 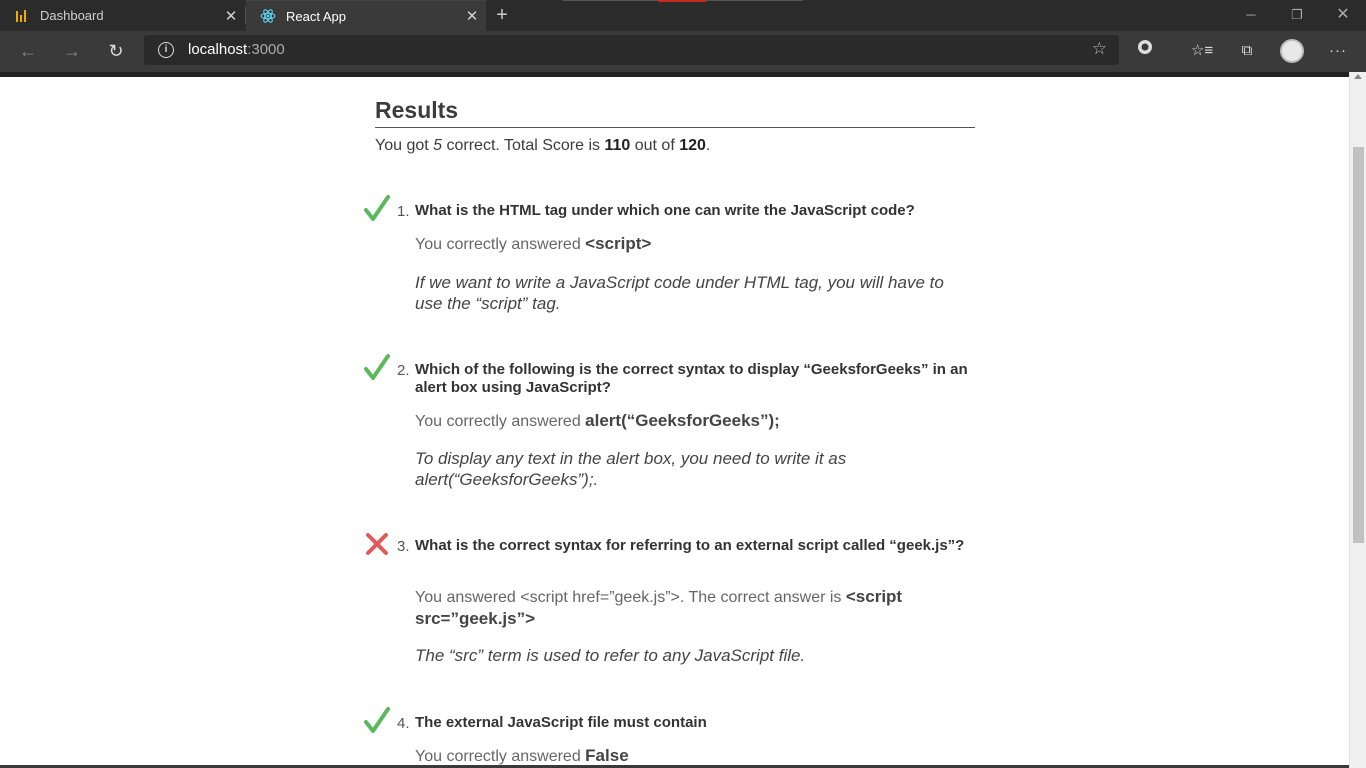 I want to click on back-icon: ←, so click(x=28, y=51).